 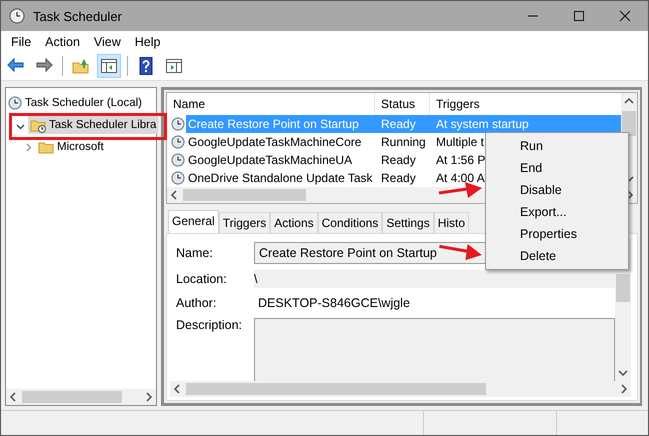 What do you see at coordinates (557, 234) in the screenshot?
I see `menu-item: Properties` at bounding box center [557, 234].